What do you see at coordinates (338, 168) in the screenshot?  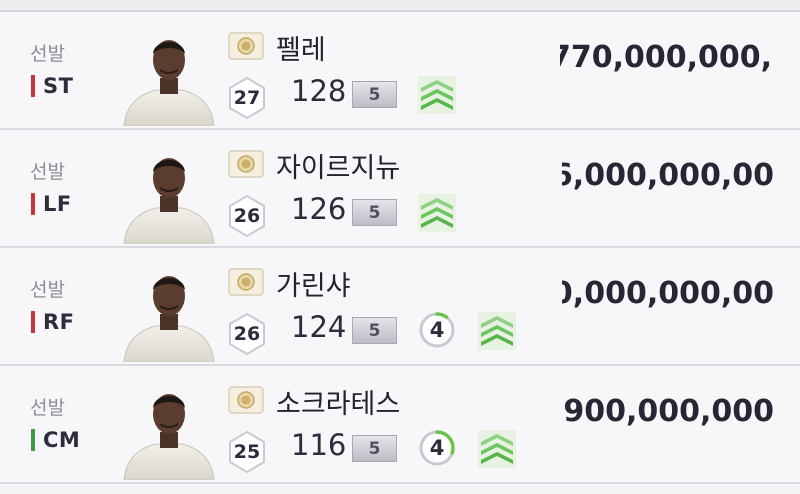 I see `player-name: 자이르지뉴` at bounding box center [338, 168].